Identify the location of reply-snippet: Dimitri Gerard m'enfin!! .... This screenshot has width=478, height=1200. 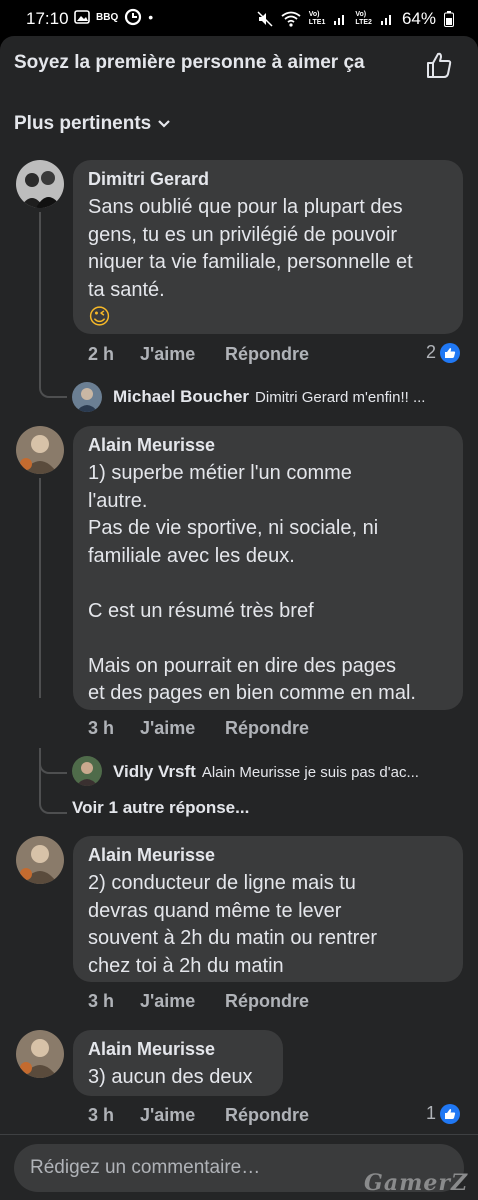
(340, 397).